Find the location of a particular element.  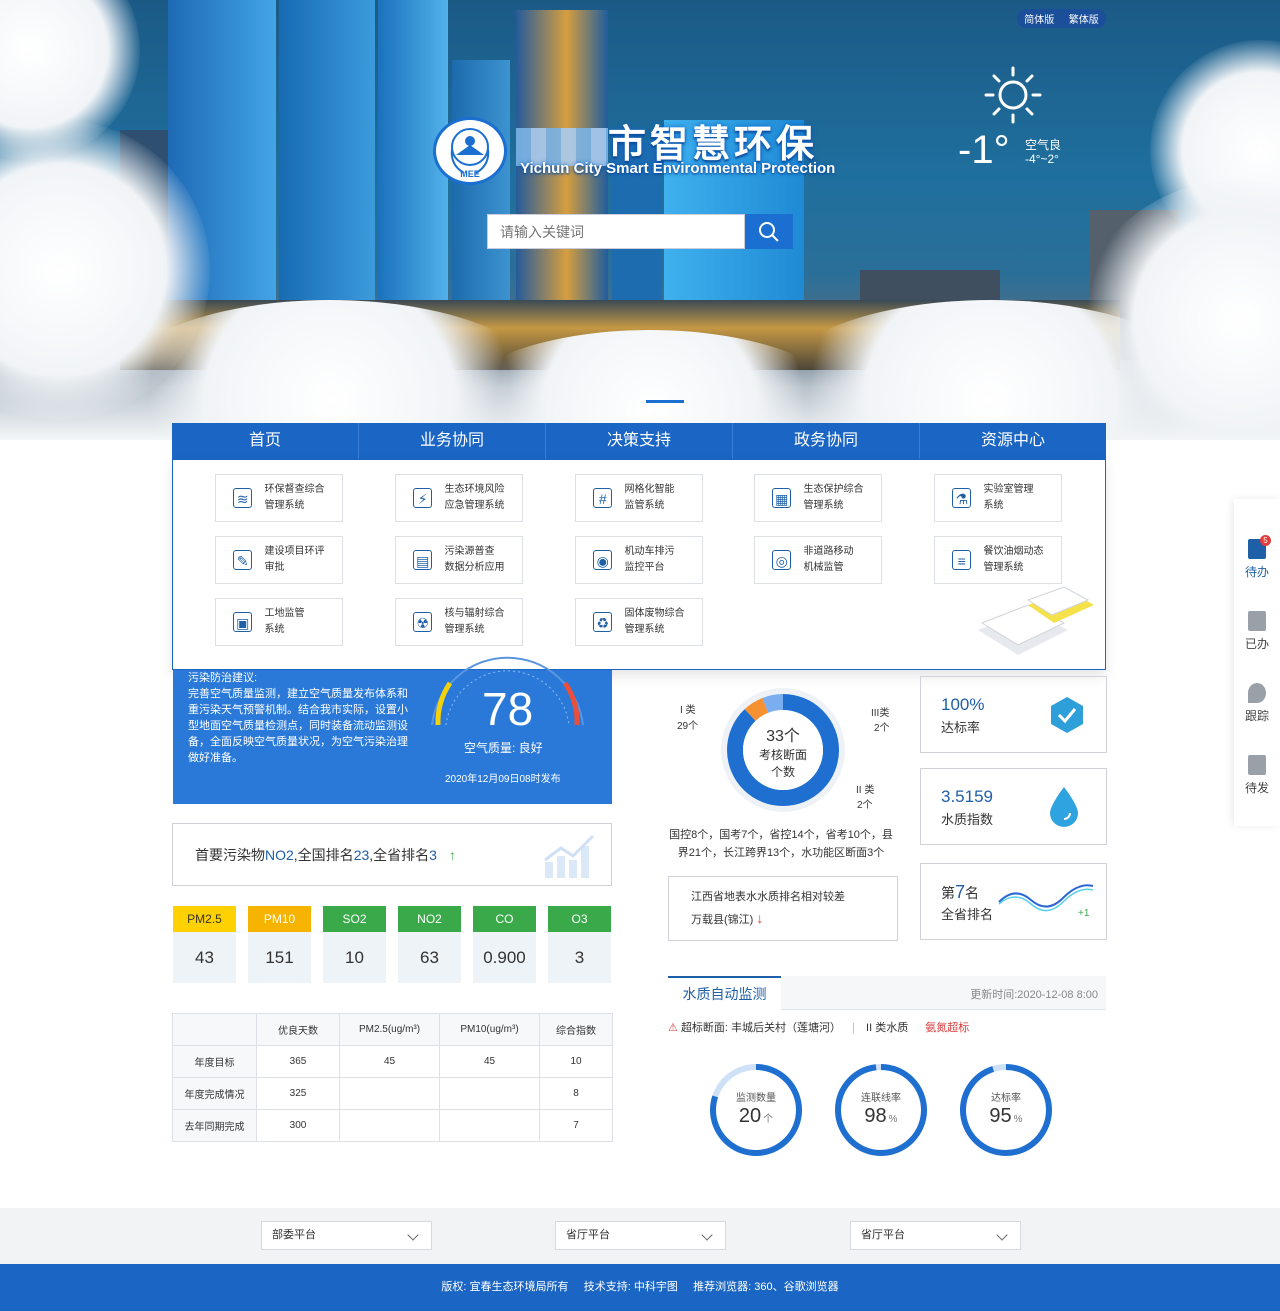

system-item: ▣ 工地监管 系统 is located at coordinates (279, 622).